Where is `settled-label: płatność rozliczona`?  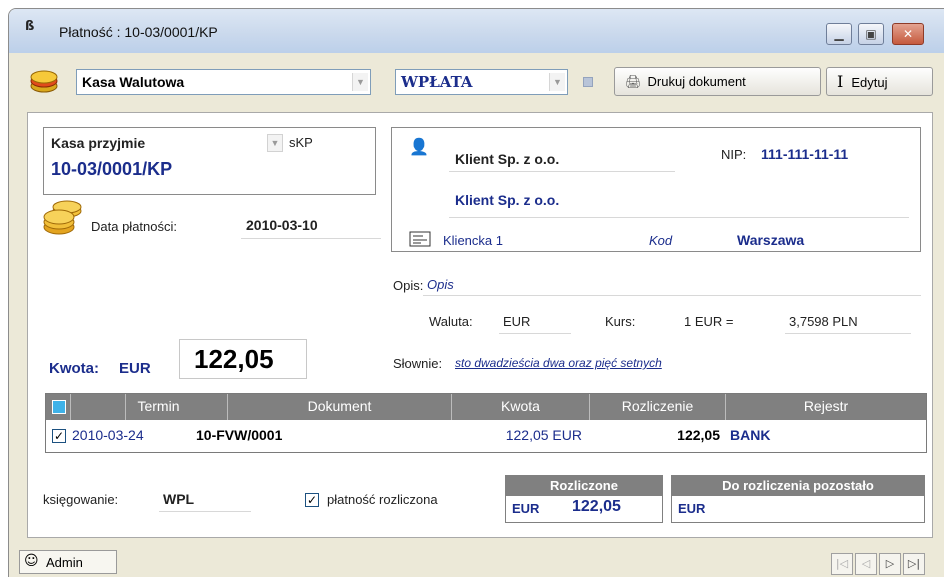 settled-label: płatność rozliczona is located at coordinates (382, 499).